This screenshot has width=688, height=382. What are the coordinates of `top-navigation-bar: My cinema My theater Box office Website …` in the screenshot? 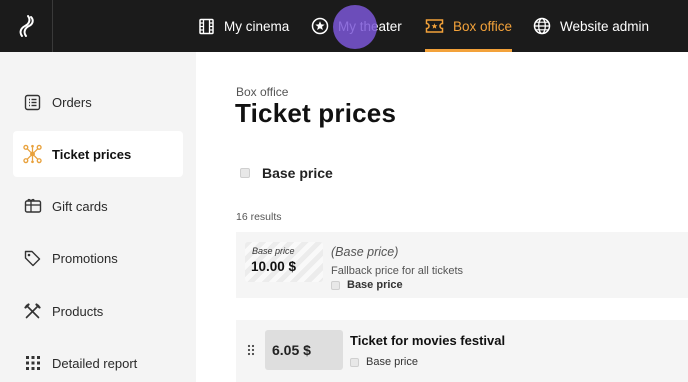 It's located at (344, 26).